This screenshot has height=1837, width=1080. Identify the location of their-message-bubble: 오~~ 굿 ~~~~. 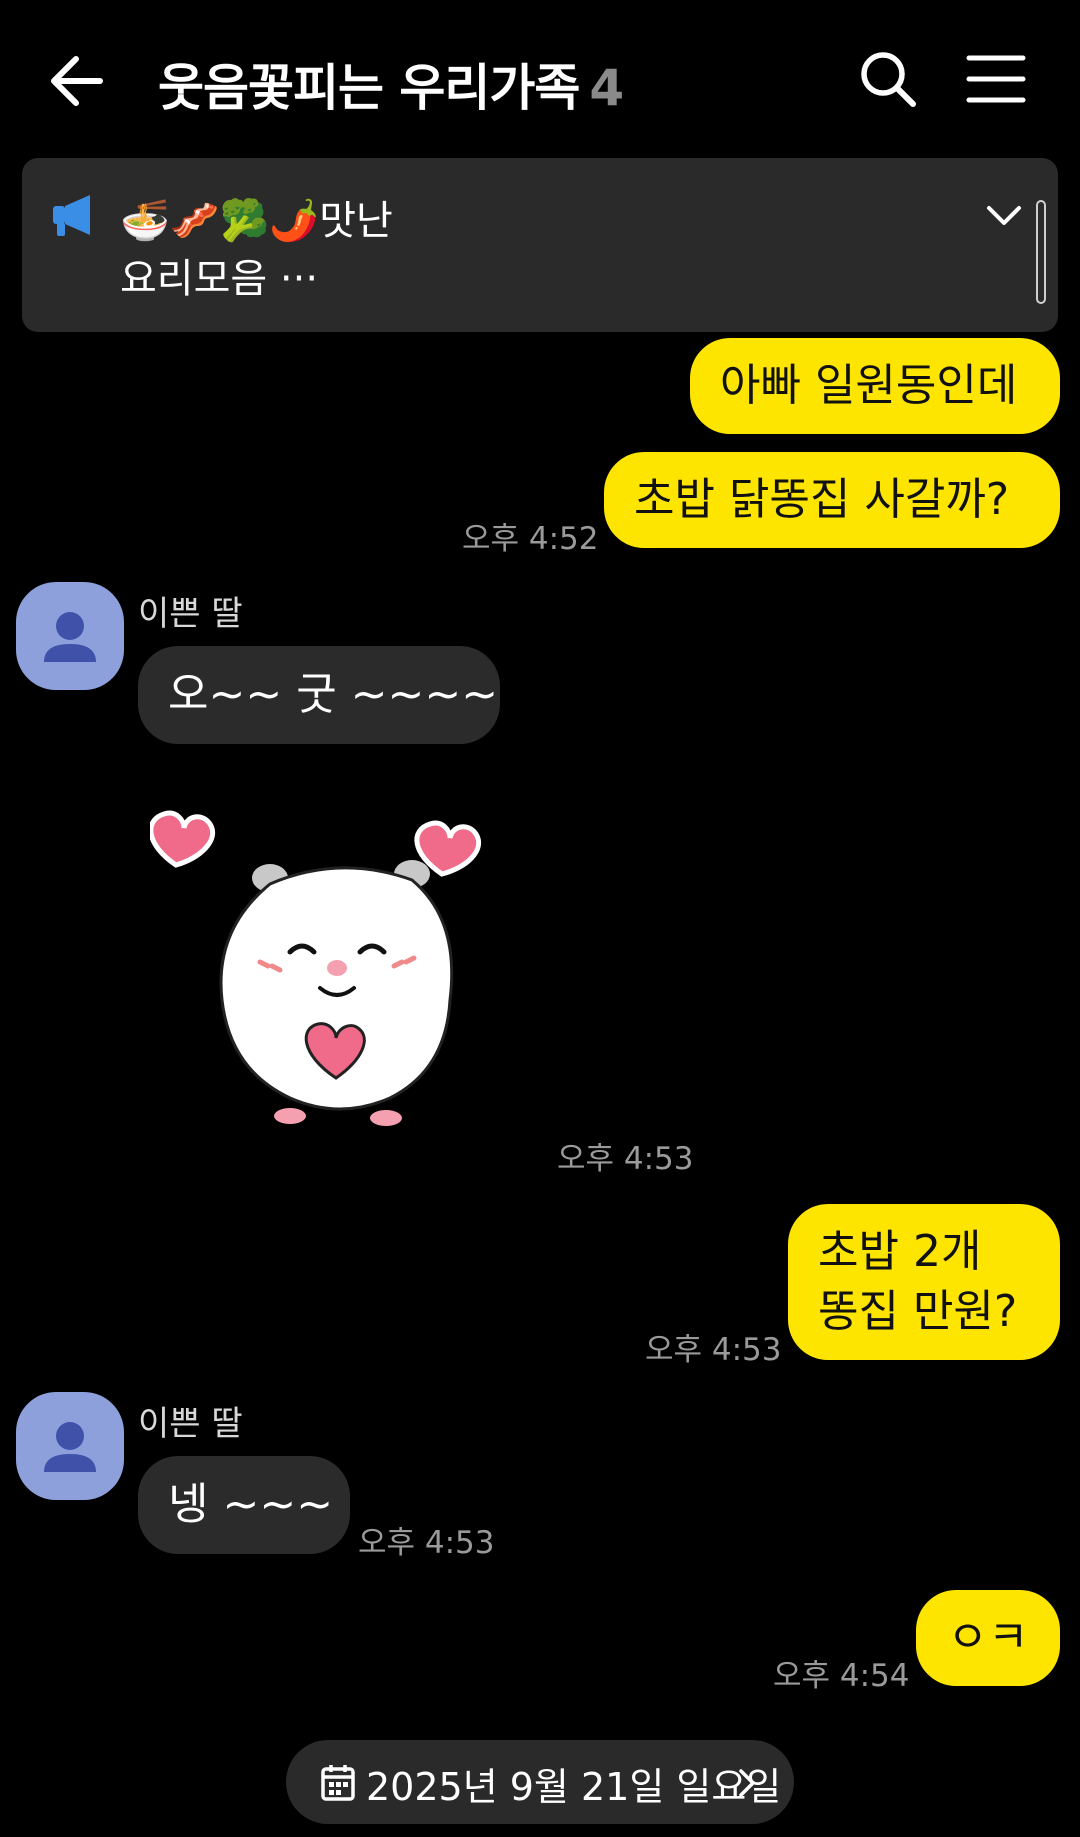
(319, 695).